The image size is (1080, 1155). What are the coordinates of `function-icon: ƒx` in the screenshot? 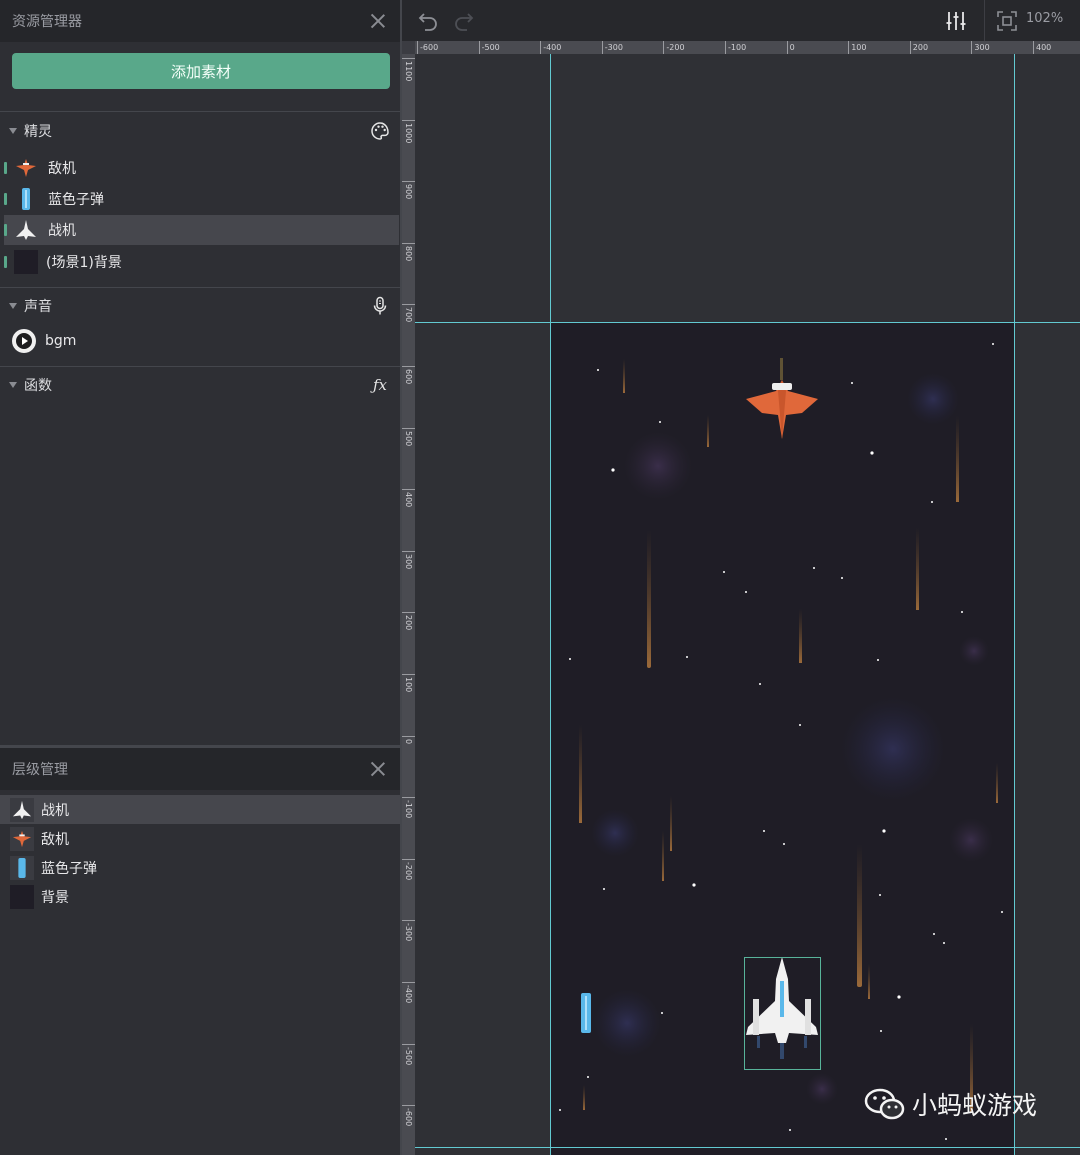 It's located at (380, 385).